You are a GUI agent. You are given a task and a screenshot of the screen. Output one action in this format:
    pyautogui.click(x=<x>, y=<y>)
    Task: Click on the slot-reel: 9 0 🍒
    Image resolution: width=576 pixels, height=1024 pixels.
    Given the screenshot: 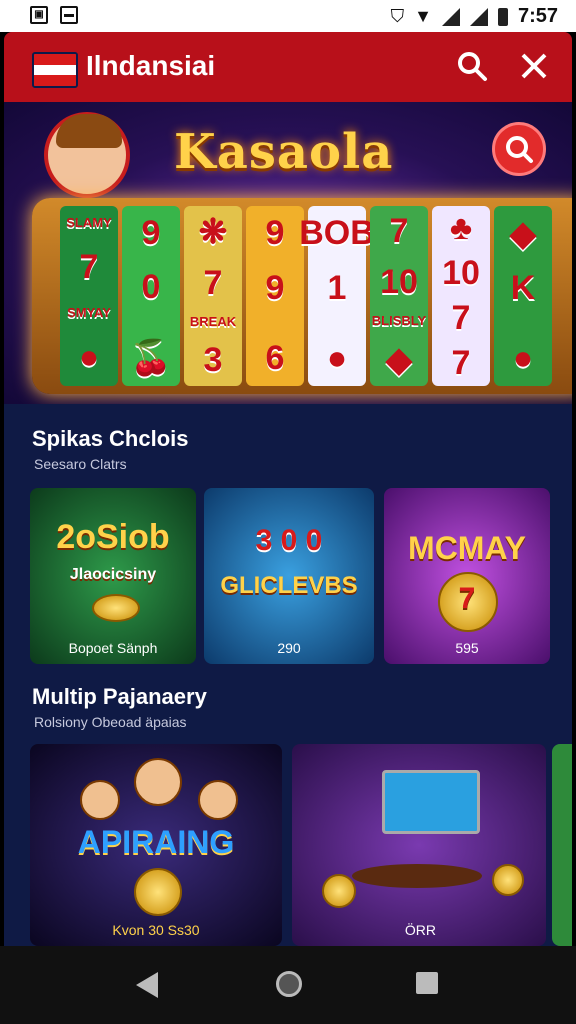 What is the action you would take?
    pyautogui.click(x=151, y=296)
    